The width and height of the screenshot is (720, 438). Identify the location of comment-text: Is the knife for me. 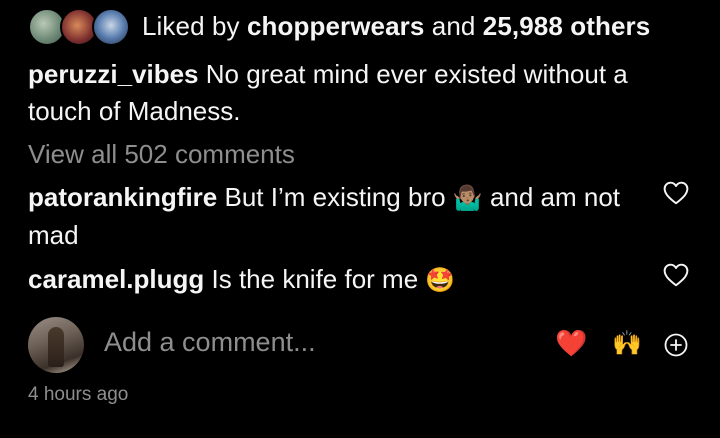
(315, 279).